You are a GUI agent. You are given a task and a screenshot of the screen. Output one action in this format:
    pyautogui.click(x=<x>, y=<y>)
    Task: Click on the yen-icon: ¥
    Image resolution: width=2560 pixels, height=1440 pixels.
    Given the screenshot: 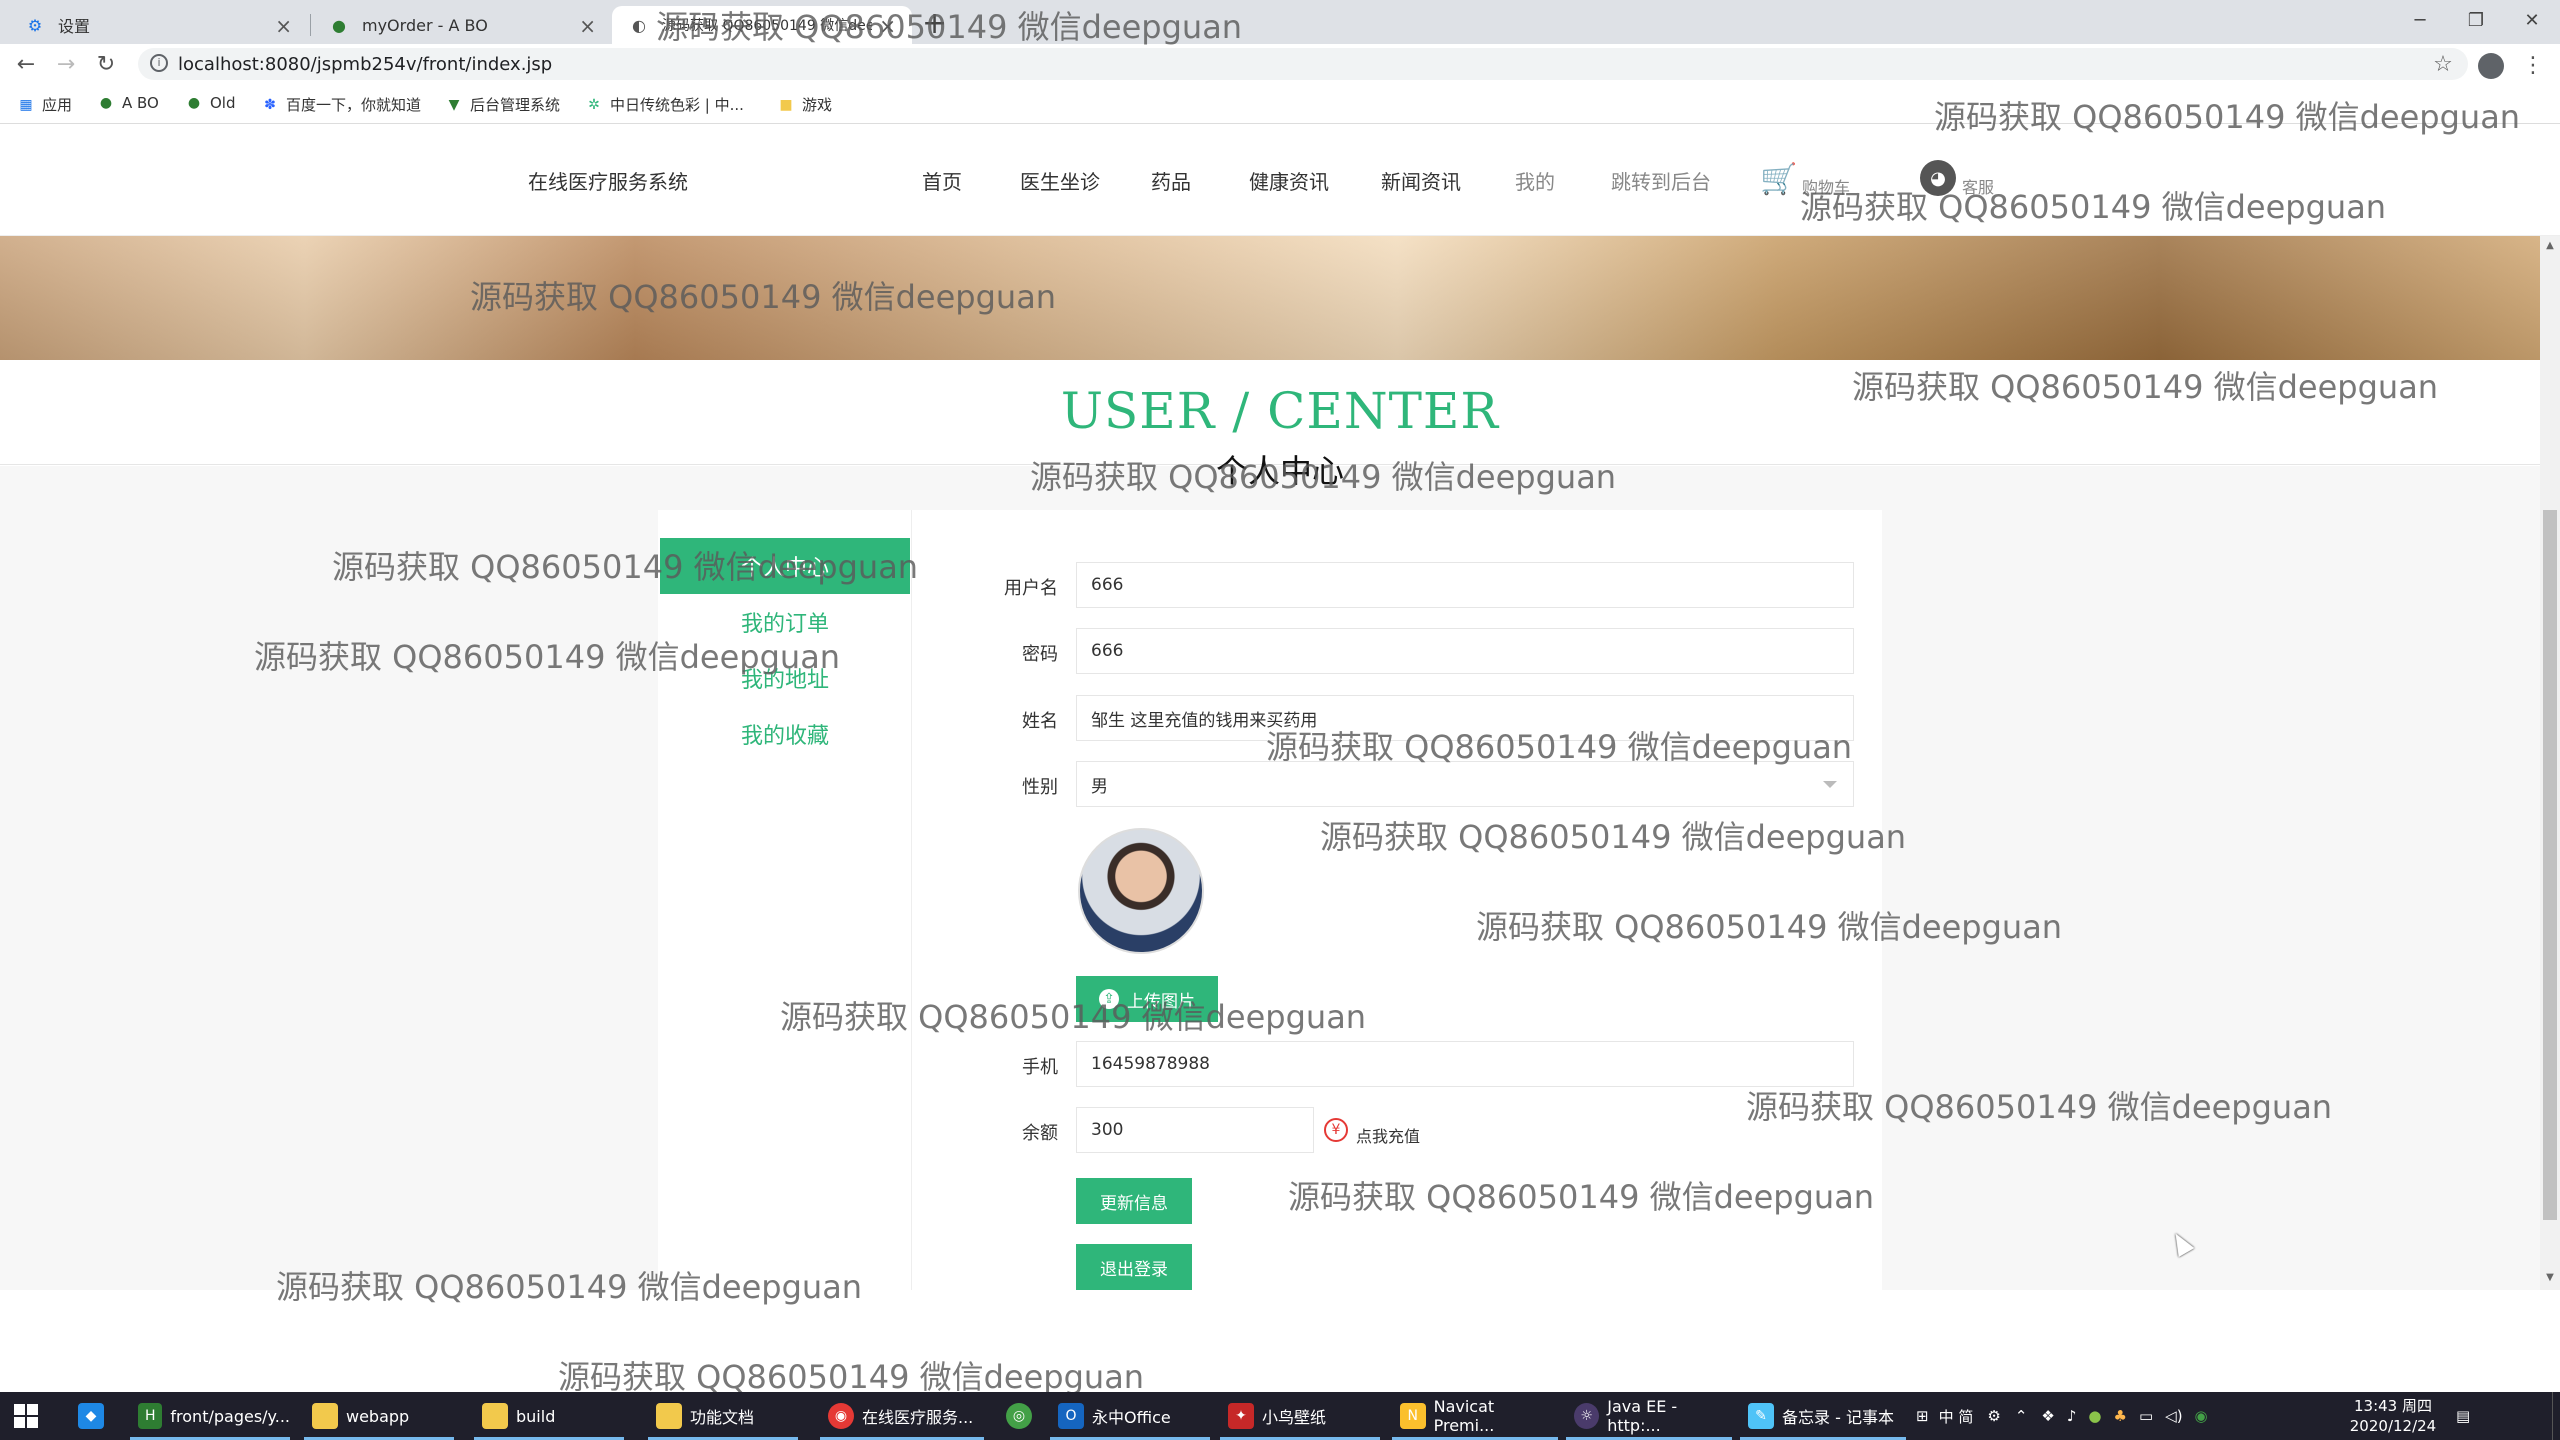 What is the action you would take?
    pyautogui.click(x=1336, y=1130)
    